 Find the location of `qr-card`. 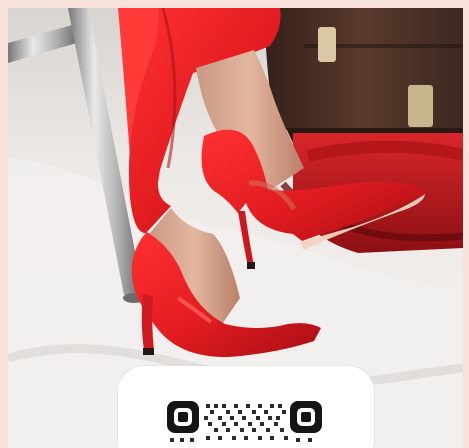

qr-card is located at coordinates (246, 407).